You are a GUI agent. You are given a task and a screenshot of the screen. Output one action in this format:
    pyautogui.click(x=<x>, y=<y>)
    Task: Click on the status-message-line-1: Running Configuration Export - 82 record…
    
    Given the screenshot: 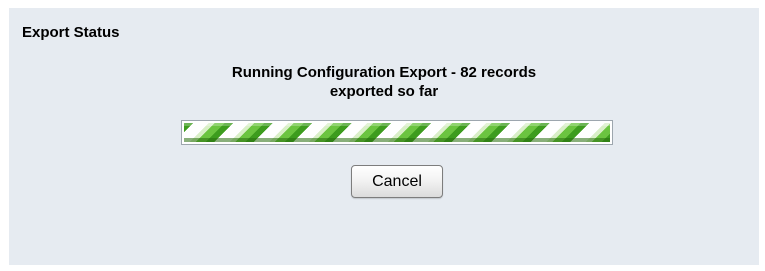 What is the action you would take?
    pyautogui.click(x=384, y=72)
    